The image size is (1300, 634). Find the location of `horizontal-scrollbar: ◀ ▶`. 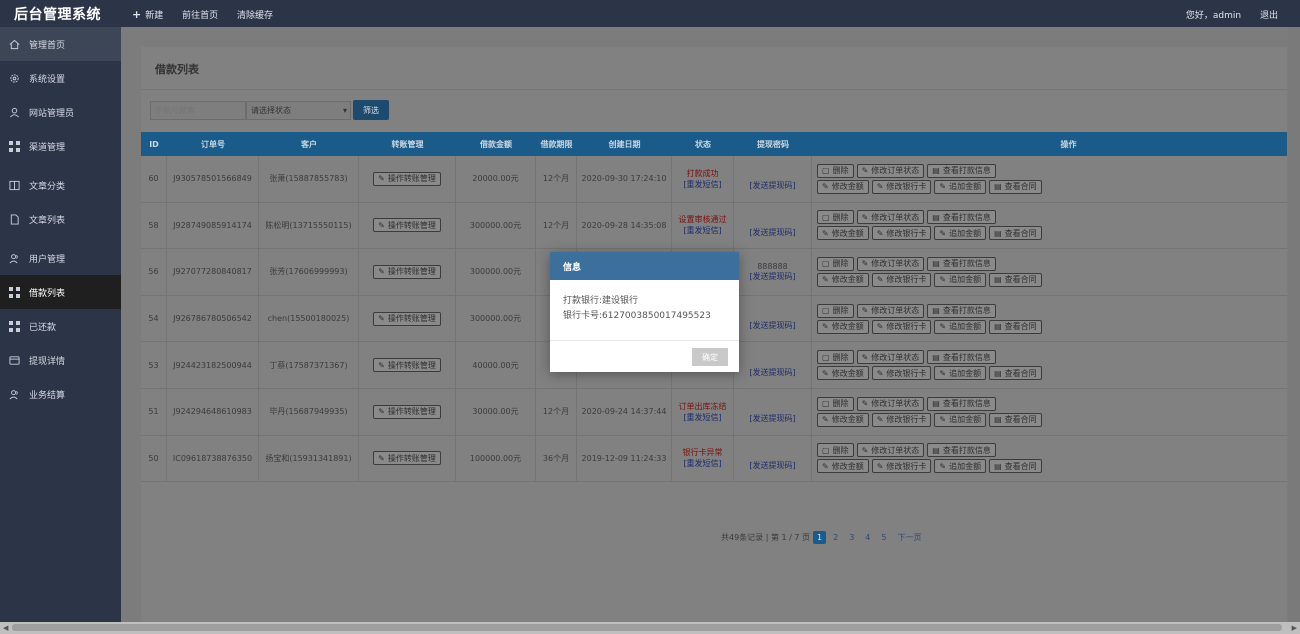

horizontal-scrollbar: ◀ ▶ is located at coordinates (650, 628).